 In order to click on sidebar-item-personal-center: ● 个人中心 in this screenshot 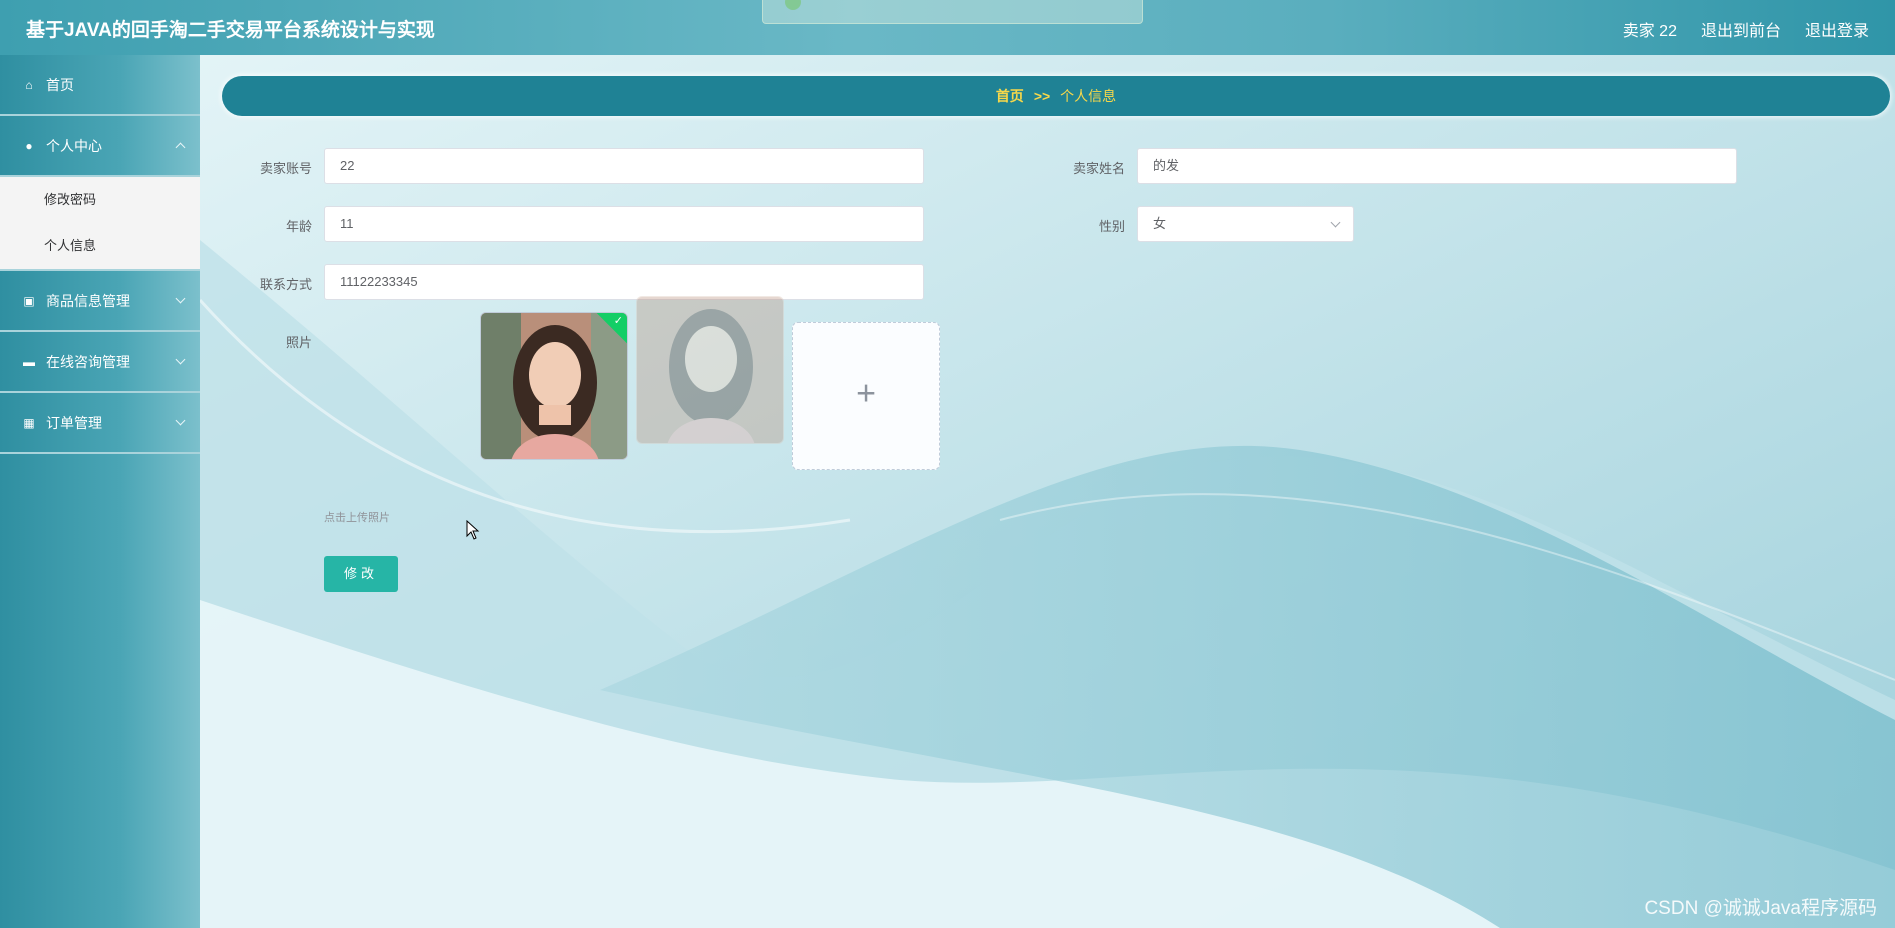, I will do `click(100, 146)`.